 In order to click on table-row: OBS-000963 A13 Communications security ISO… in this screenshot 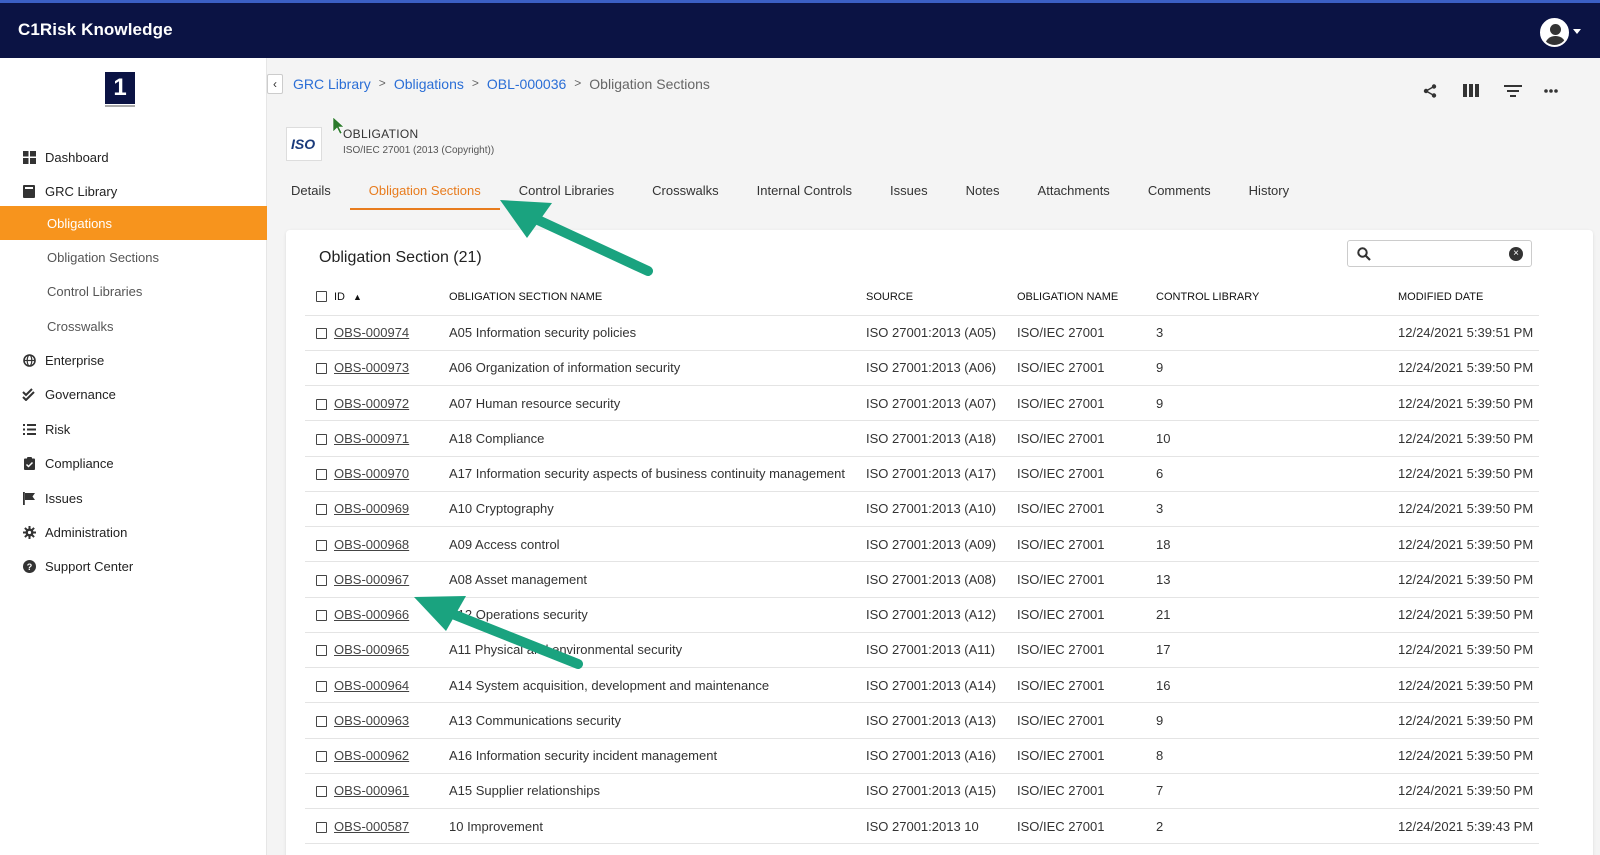, I will do `click(922, 720)`.